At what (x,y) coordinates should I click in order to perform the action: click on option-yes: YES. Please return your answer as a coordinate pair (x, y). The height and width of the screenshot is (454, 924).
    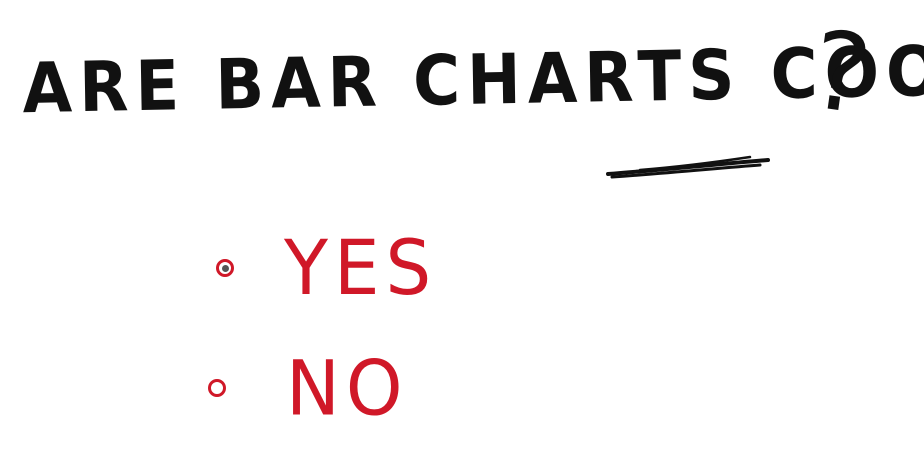
    Looking at the image, I should click on (327, 268).